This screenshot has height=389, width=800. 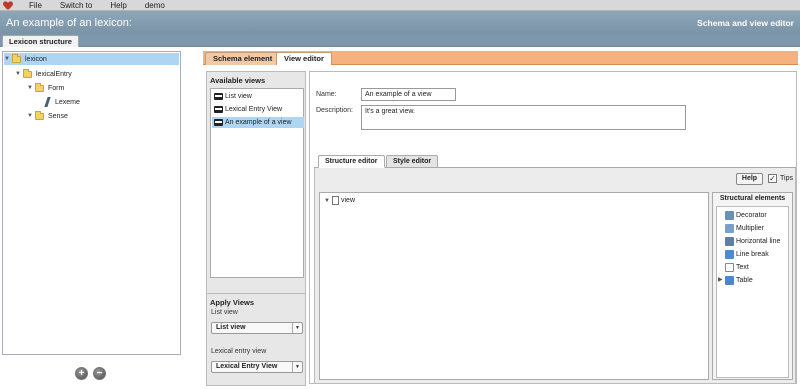 What do you see at coordinates (750, 228) in the screenshot?
I see `element-label: Multiplier` at bounding box center [750, 228].